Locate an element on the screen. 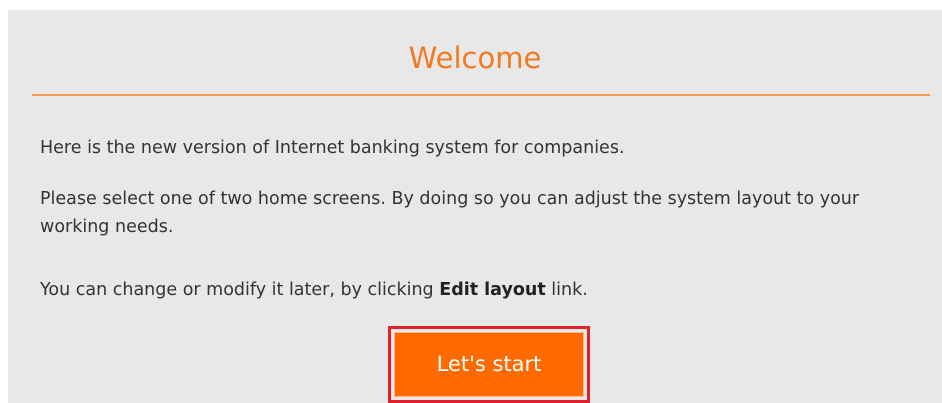 The image size is (942, 403). lets-start-button: Let's start is located at coordinates (489, 364).